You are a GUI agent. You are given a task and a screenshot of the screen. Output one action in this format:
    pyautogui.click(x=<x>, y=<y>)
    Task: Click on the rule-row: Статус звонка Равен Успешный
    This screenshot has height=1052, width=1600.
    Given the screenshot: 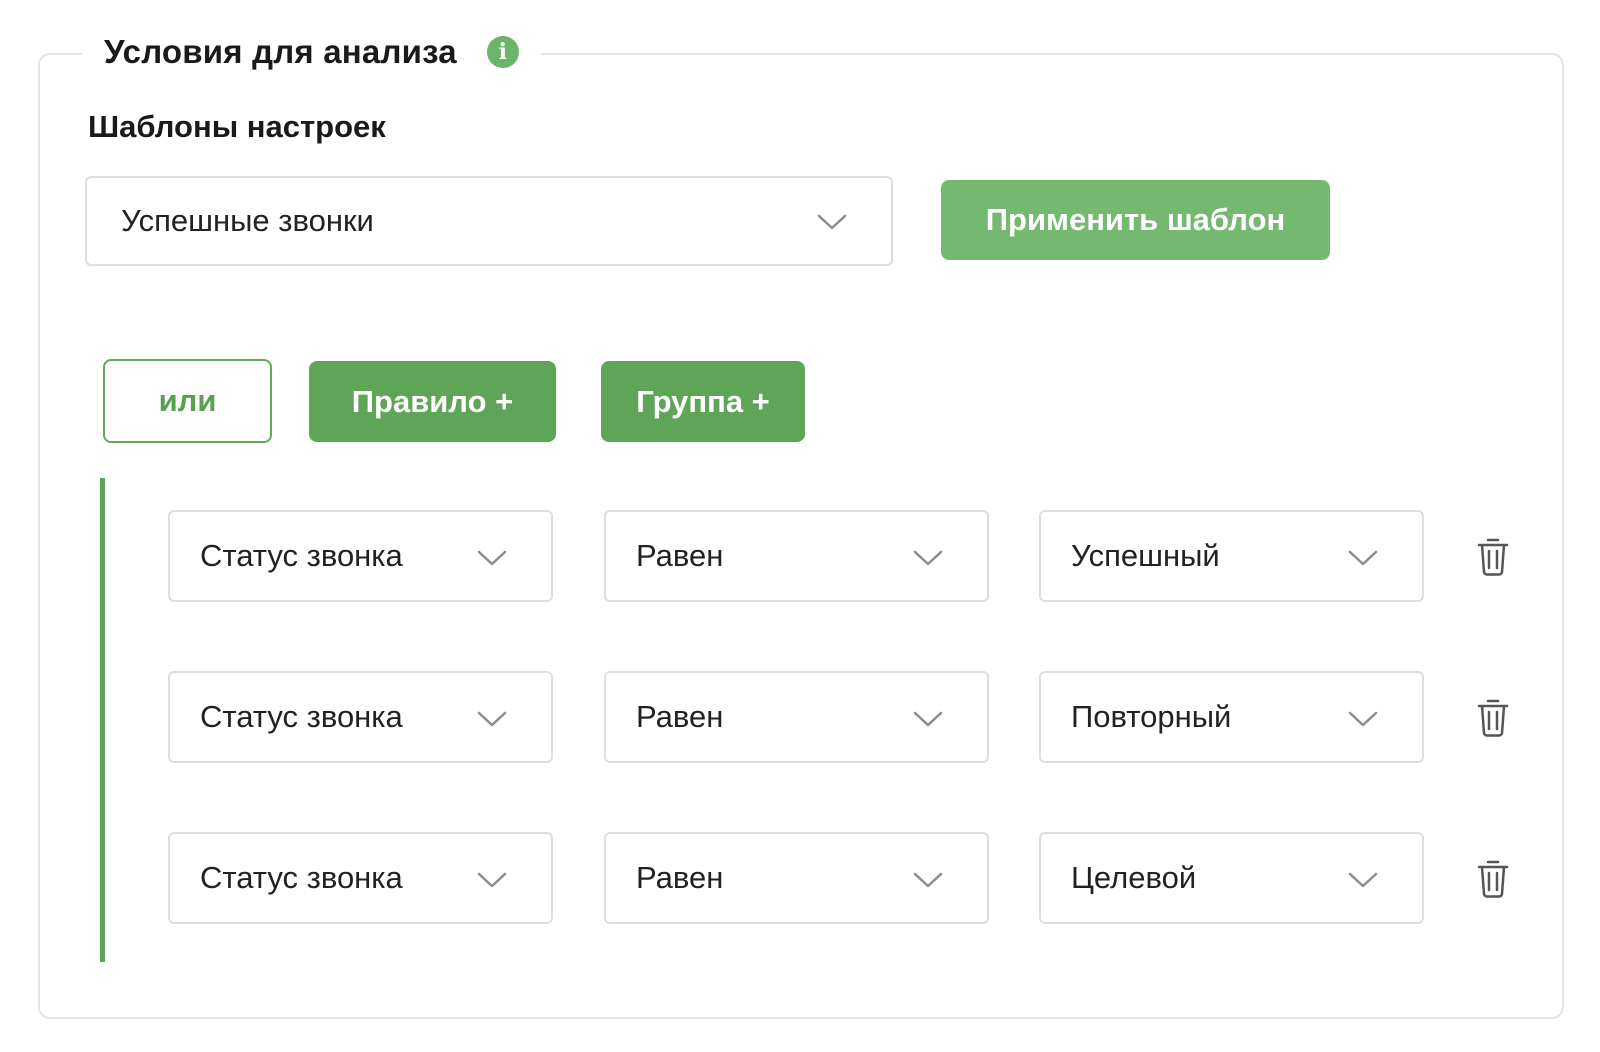 What is the action you would take?
    pyautogui.click(x=800, y=556)
    